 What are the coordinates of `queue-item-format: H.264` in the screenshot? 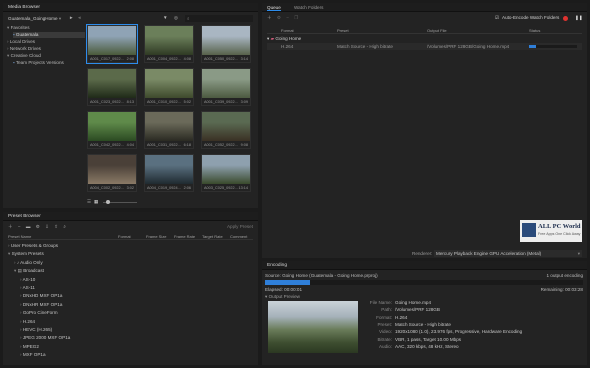 It's located at (287, 46).